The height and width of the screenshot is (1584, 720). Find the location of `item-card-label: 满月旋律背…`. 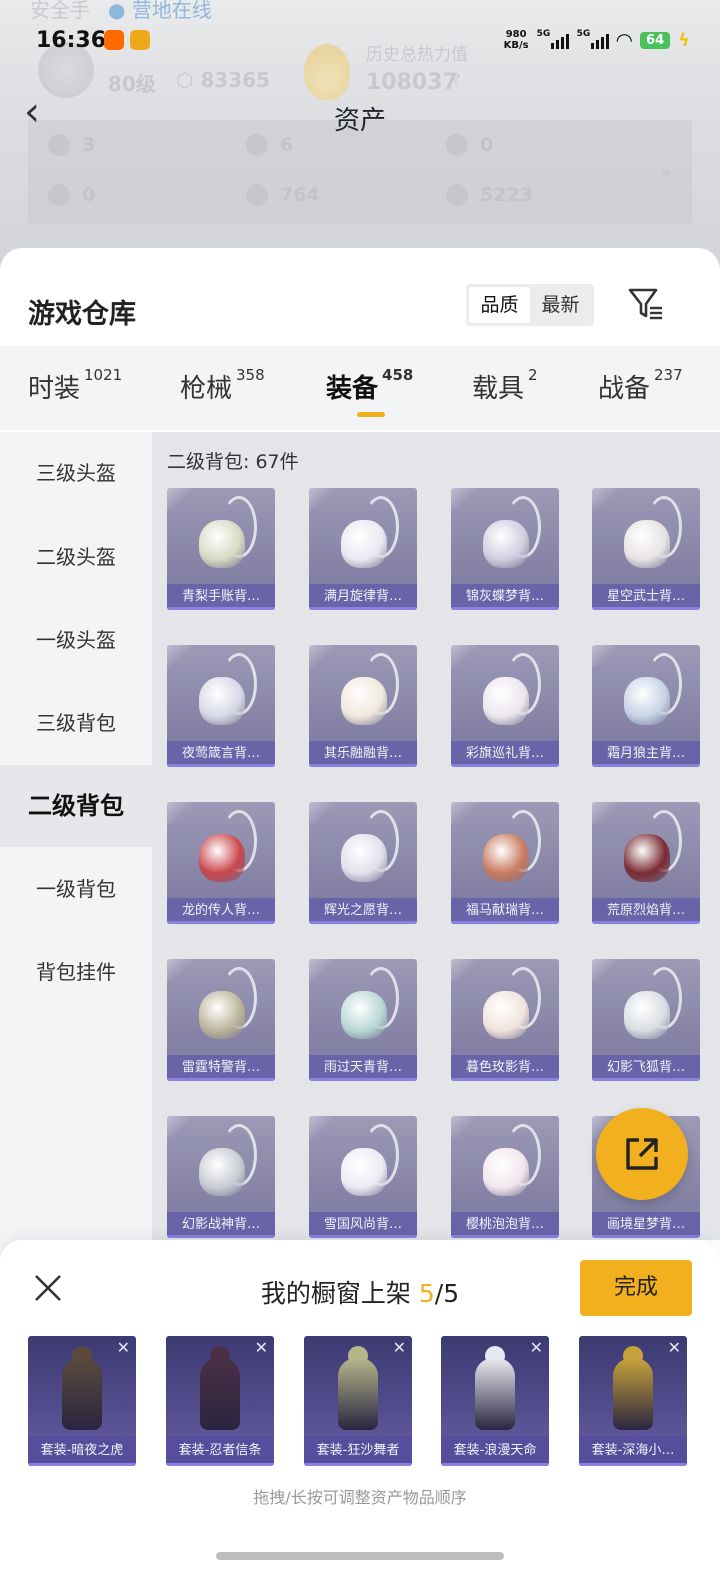

item-card-label: 满月旋律背… is located at coordinates (363, 597).